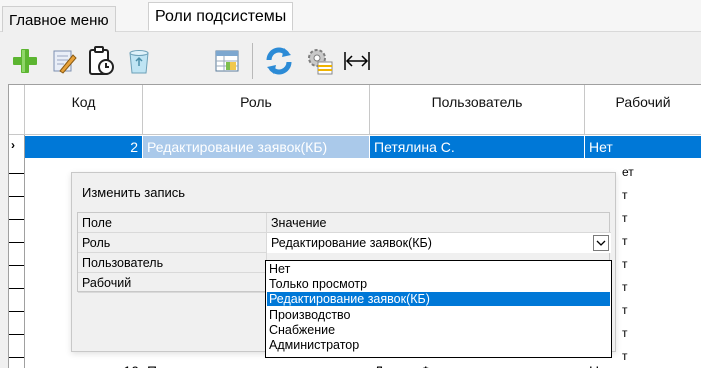 The width and height of the screenshot is (701, 368). I want to click on add-button, so click(25, 61).